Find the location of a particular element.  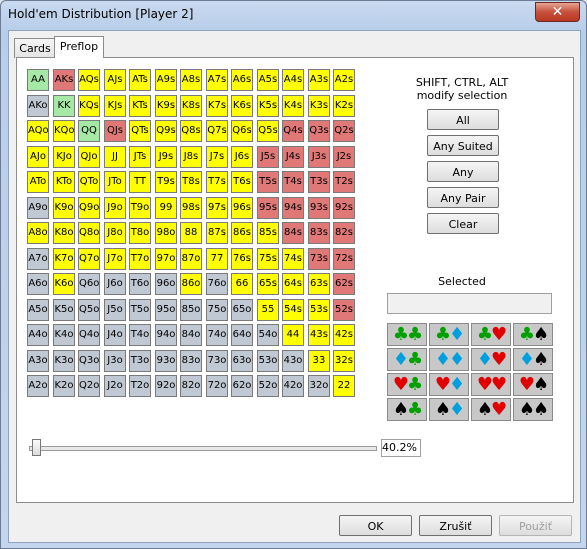

hand-cell-q7o: Q7o is located at coordinates (89, 259).